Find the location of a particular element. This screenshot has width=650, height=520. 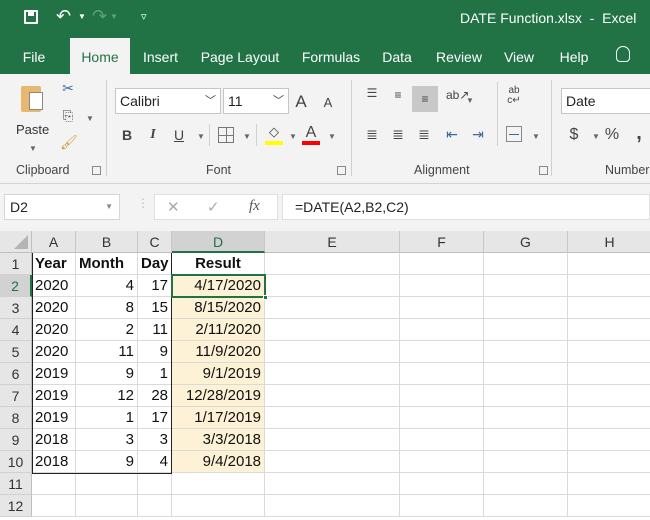

copy-icon: ⎘ is located at coordinates (68, 116).